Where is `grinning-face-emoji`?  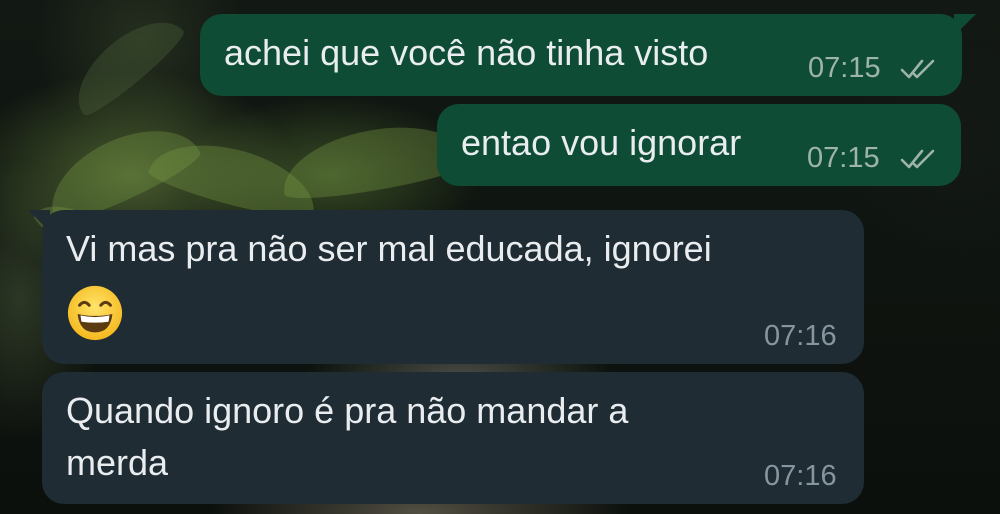 grinning-face-emoji is located at coordinates (95, 313).